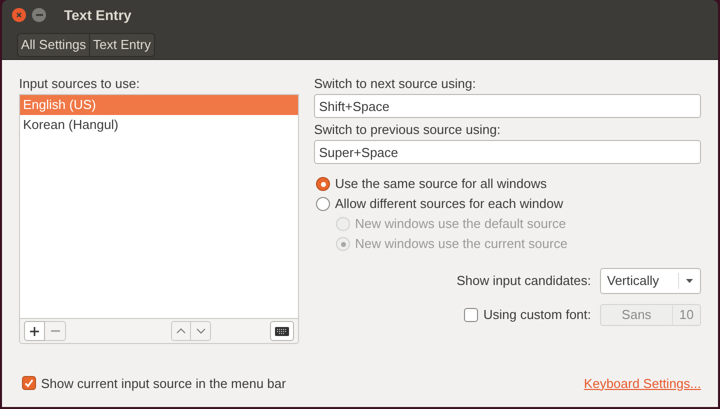  What do you see at coordinates (55, 331) in the screenshot?
I see `minus-icon` at bounding box center [55, 331].